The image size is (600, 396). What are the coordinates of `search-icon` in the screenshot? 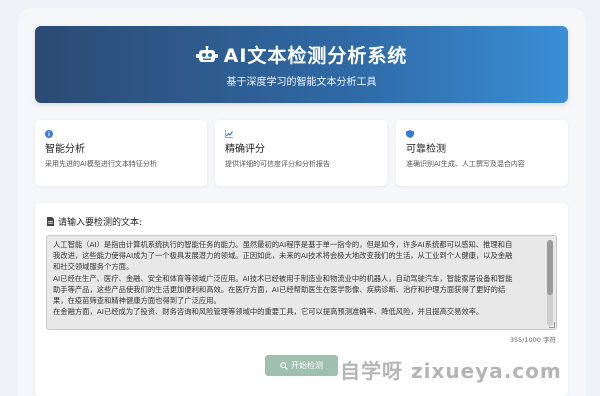 It's located at (284, 365).